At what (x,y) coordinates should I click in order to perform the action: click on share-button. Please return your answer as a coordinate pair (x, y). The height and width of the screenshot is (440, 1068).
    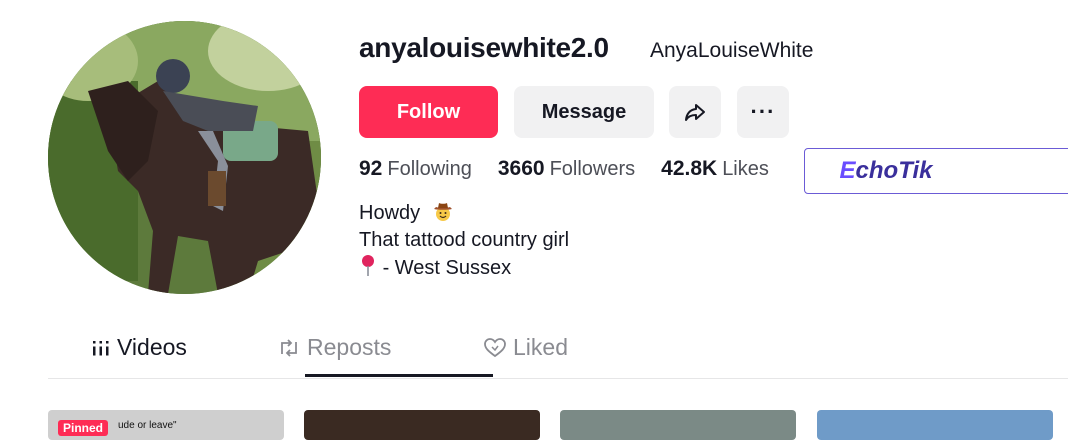
    Looking at the image, I should click on (695, 112).